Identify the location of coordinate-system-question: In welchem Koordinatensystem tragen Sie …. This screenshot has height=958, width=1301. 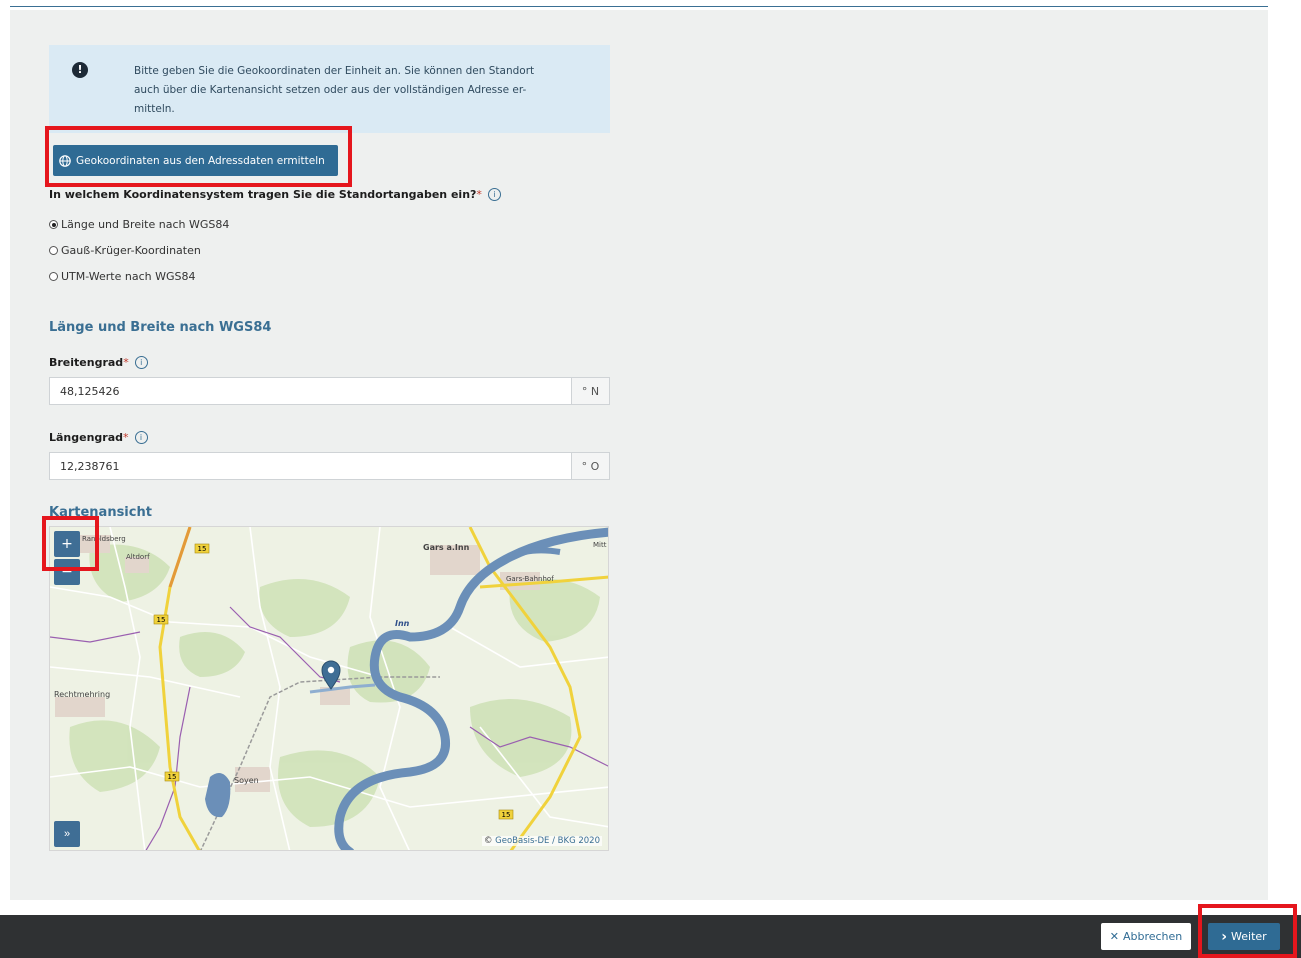
(275, 194).